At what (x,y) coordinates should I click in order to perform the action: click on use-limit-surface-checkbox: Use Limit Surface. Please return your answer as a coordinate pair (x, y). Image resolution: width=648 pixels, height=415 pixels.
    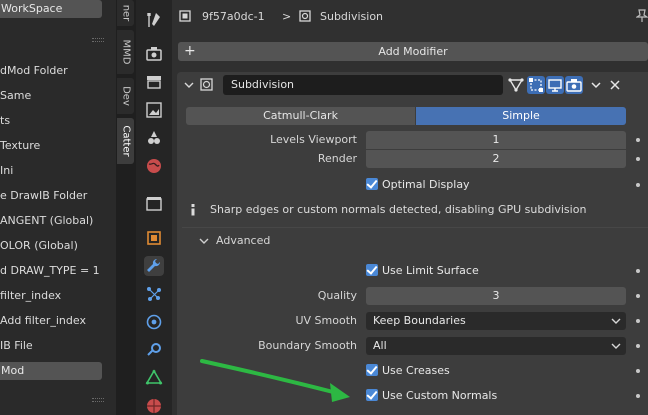
    Looking at the image, I should click on (422, 271).